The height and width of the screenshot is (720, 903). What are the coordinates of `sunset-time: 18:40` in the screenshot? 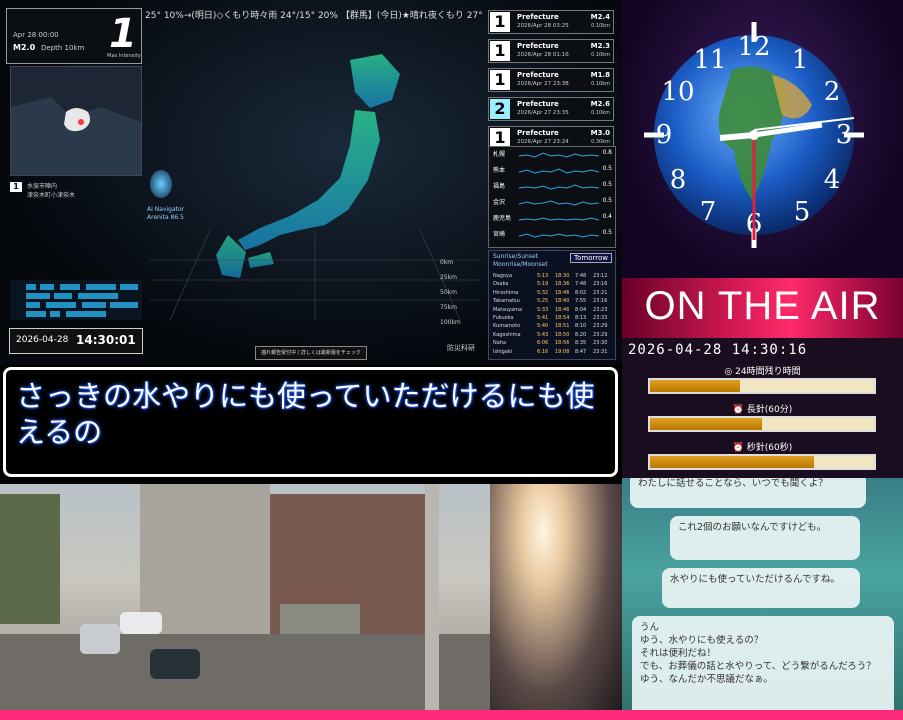 It's located at (562, 301).